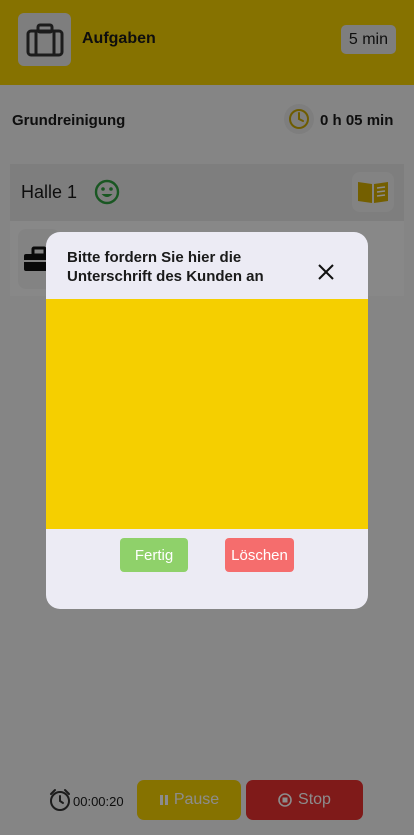 Image resolution: width=414 pixels, height=835 pixels. Describe the element at coordinates (154, 555) in the screenshot. I see `done-button: Fertig` at that location.